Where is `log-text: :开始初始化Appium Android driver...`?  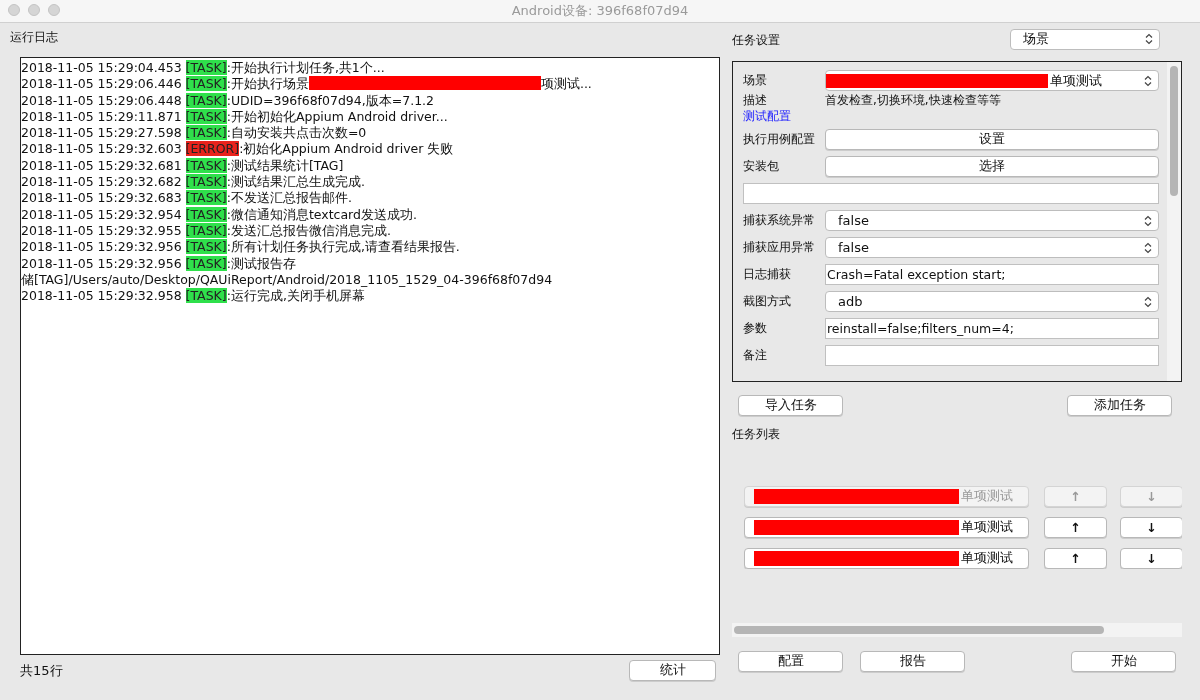
log-text: :开始初始化Appium Android driver... is located at coordinates (337, 116).